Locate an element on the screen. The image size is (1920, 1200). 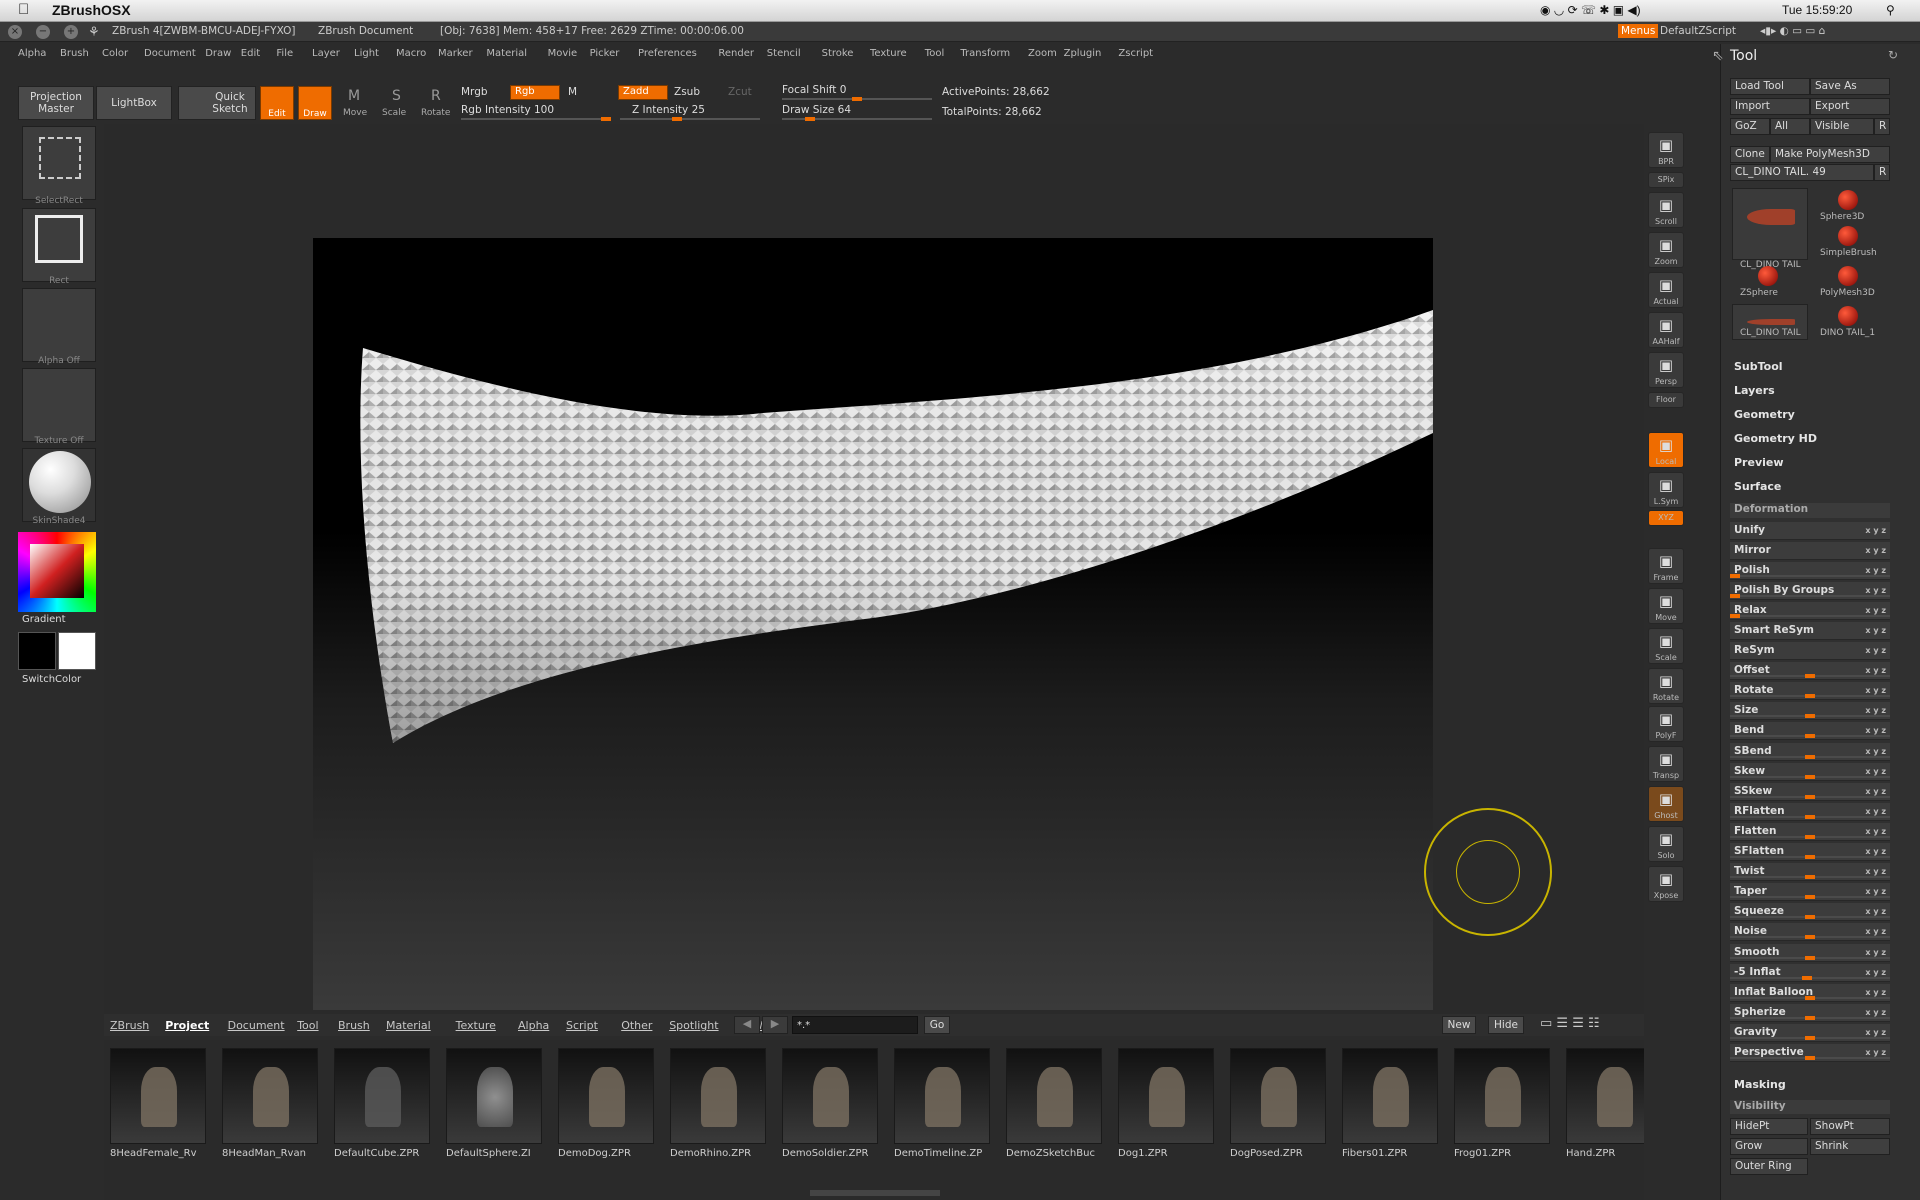
shelf-xyz: XYZ is located at coordinates (1666, 518).